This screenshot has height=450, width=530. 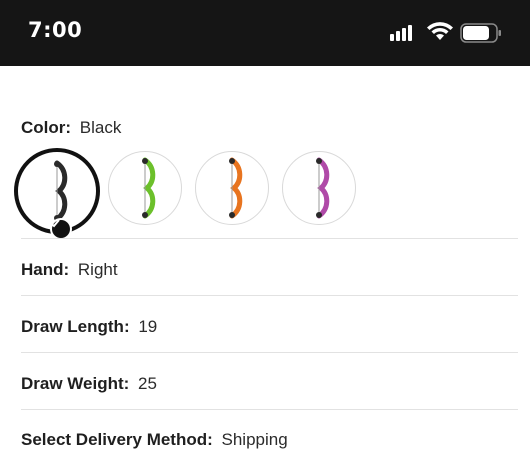 I want to click on hand-value: Right, so click(x=97, y=269).